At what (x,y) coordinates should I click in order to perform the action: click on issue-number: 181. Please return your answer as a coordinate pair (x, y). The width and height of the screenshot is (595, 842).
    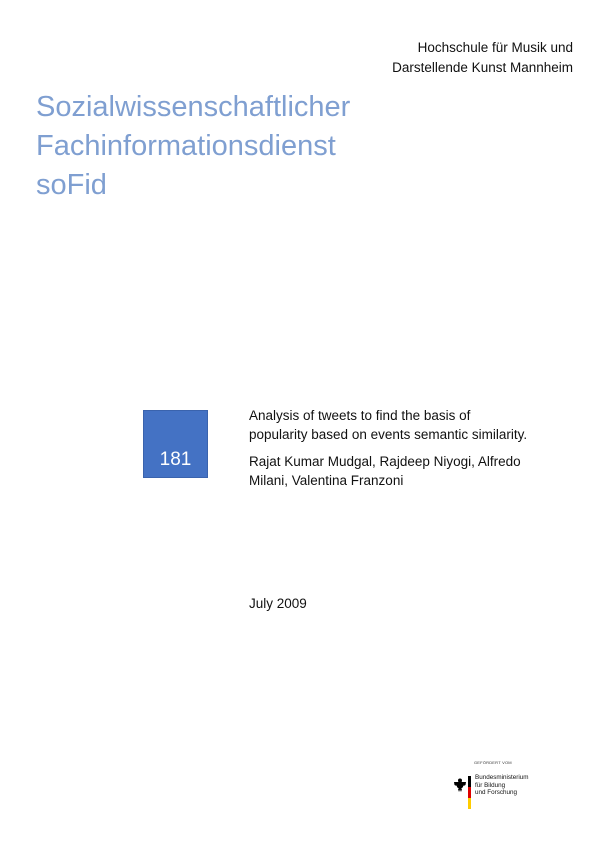
    Looking at the image, I should click on (175, 459).